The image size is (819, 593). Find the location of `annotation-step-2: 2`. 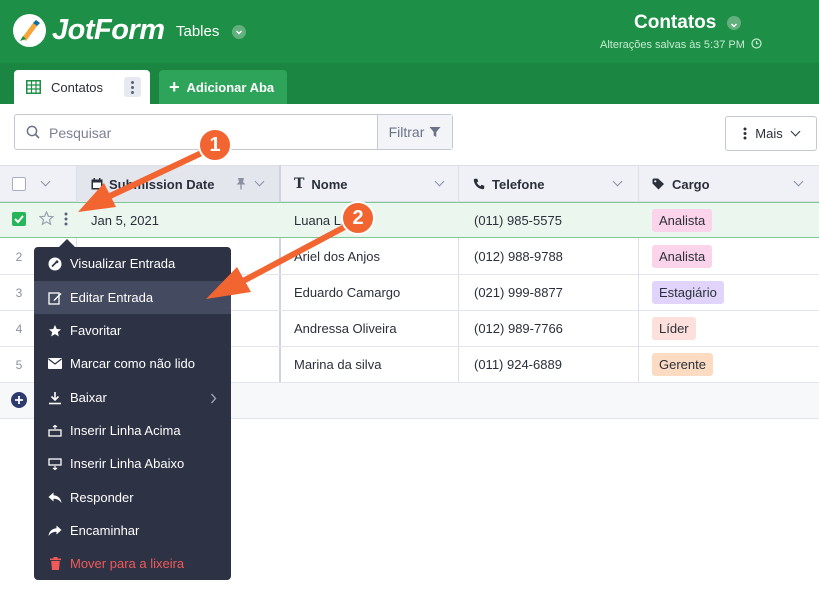

annotation-step-2: 2 is located at coordinates (358, 218).